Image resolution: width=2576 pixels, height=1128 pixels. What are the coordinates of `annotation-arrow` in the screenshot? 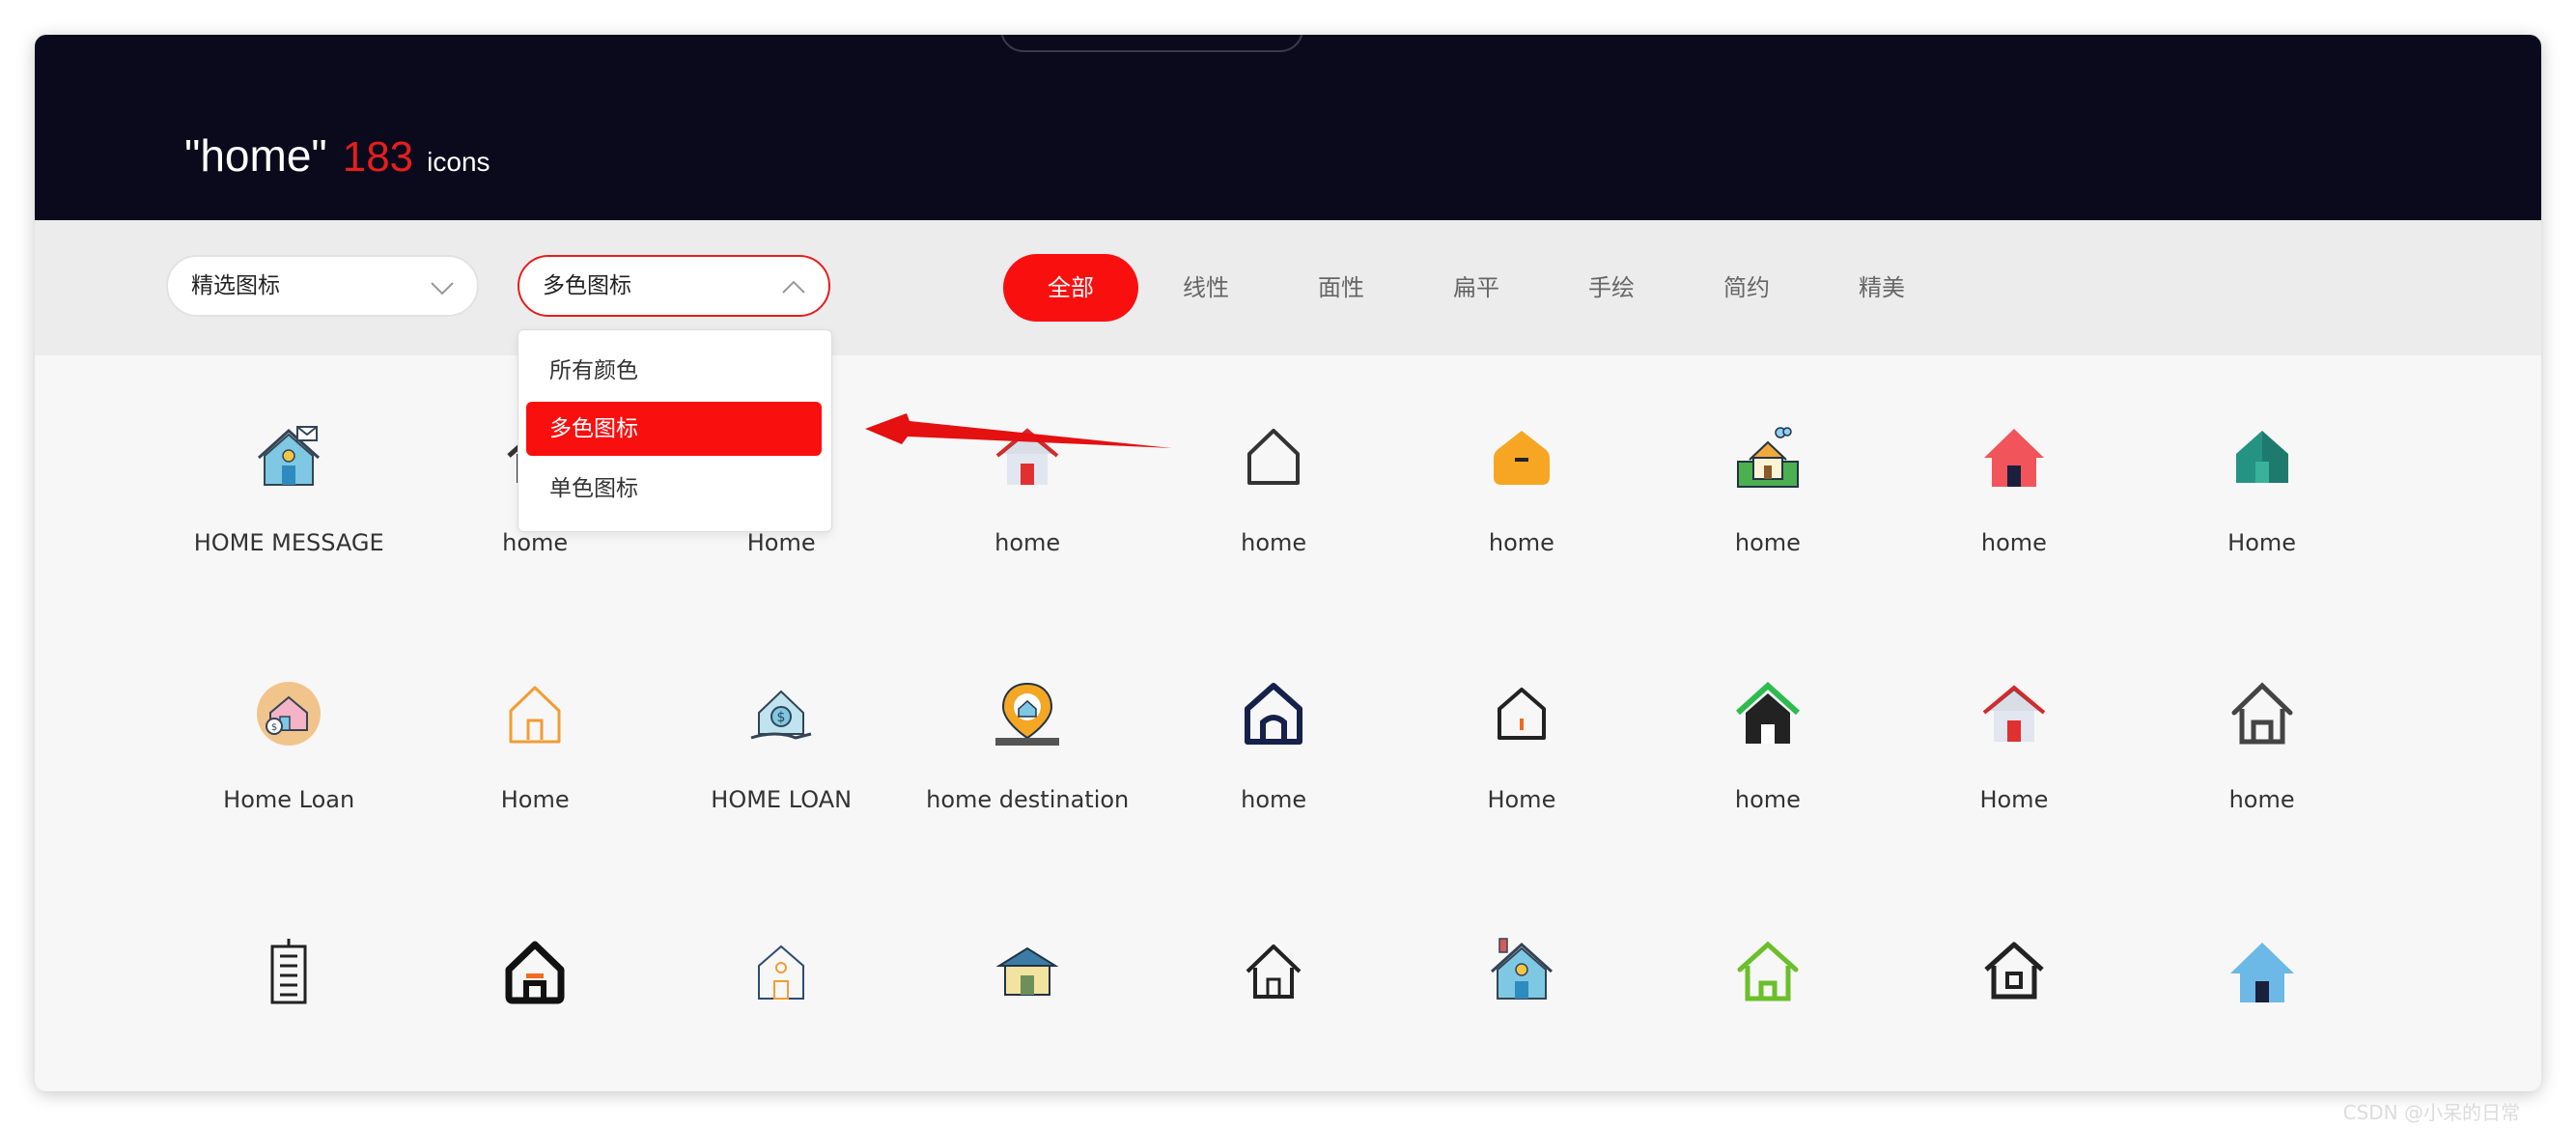 It's located at (1018, 430).